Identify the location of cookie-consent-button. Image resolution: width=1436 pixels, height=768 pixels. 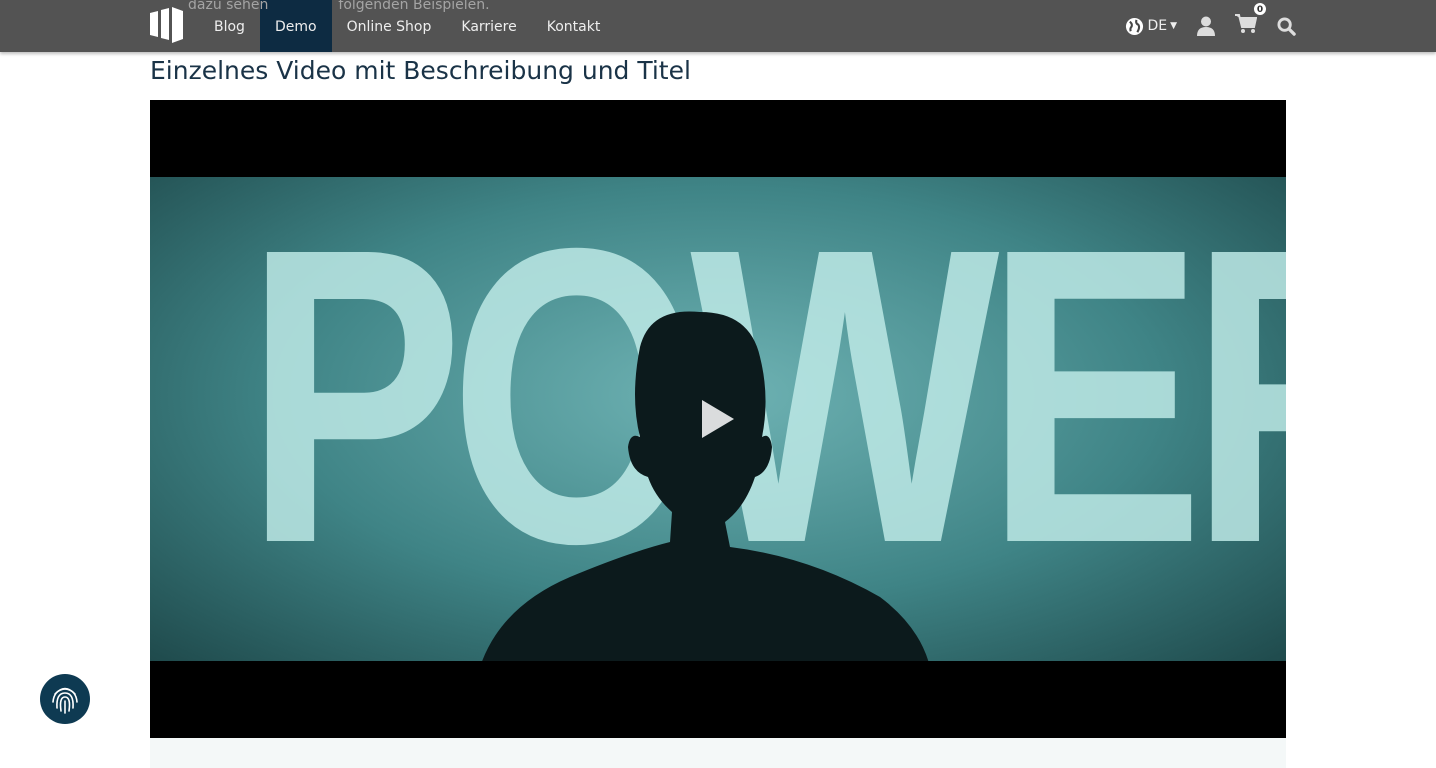
(65, 699).